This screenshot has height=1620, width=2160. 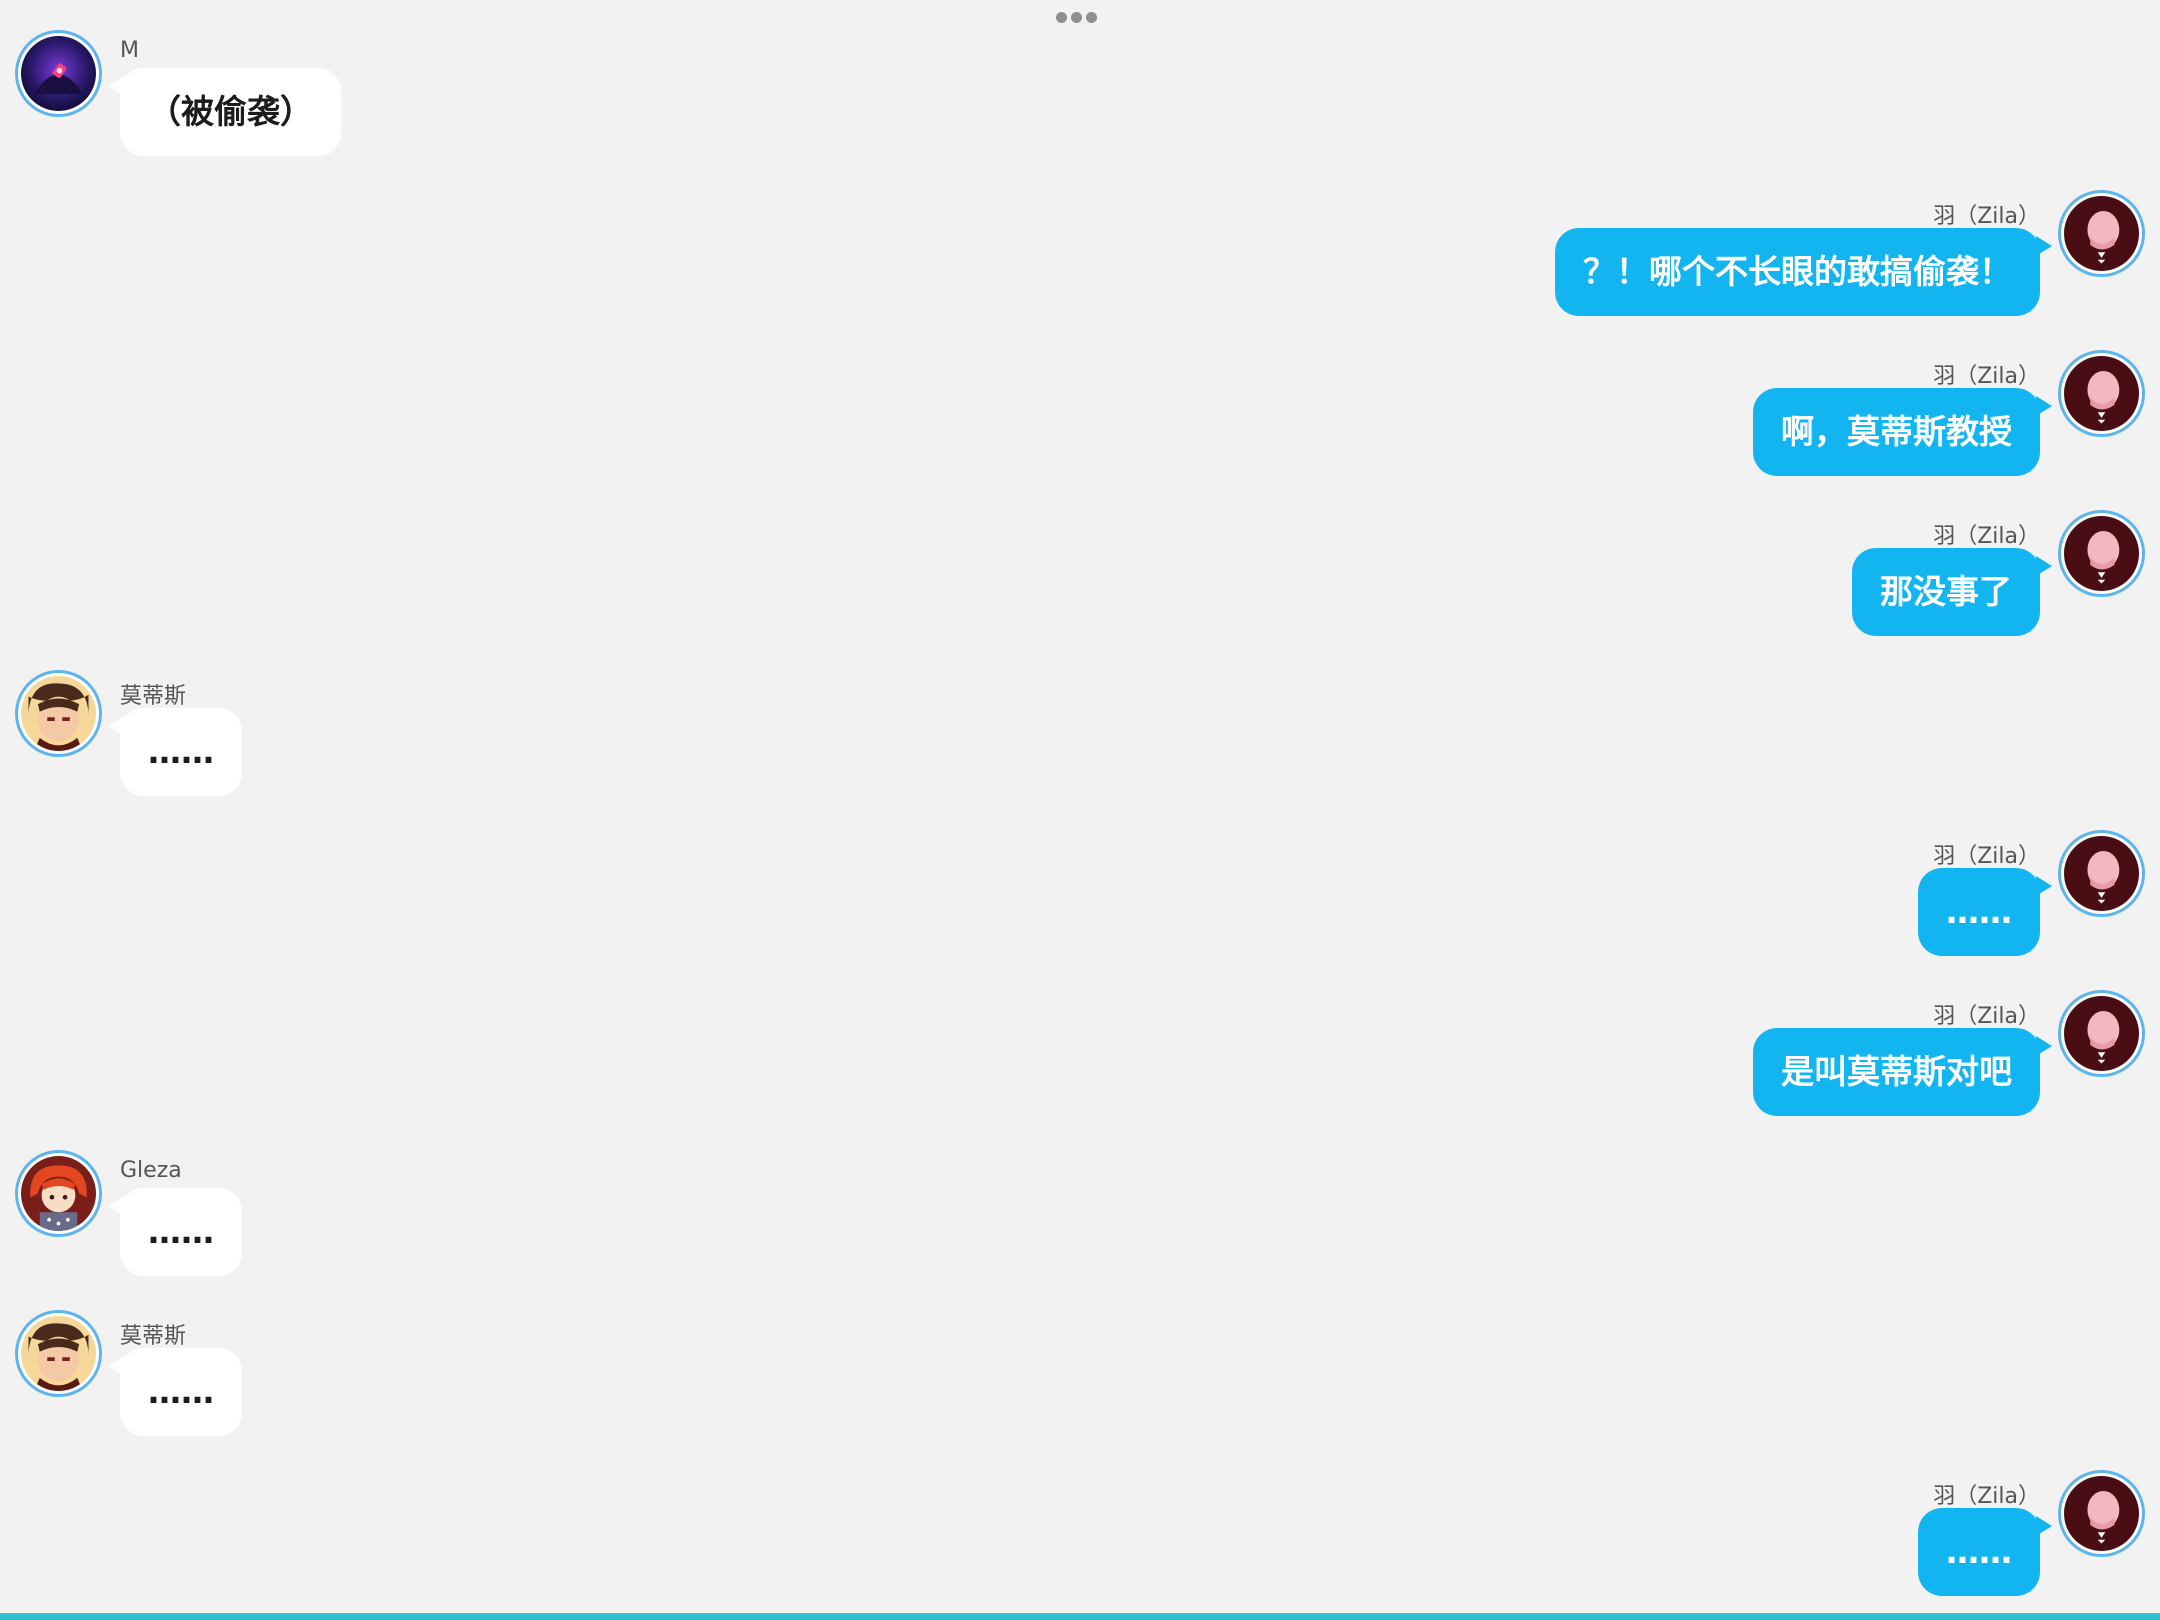 What do you see at coordinates (1896, 1072) in the screenshot?
I see `message-bubble: 是叫莫蒂斯对吧` at bounding box center [1896, 1072].